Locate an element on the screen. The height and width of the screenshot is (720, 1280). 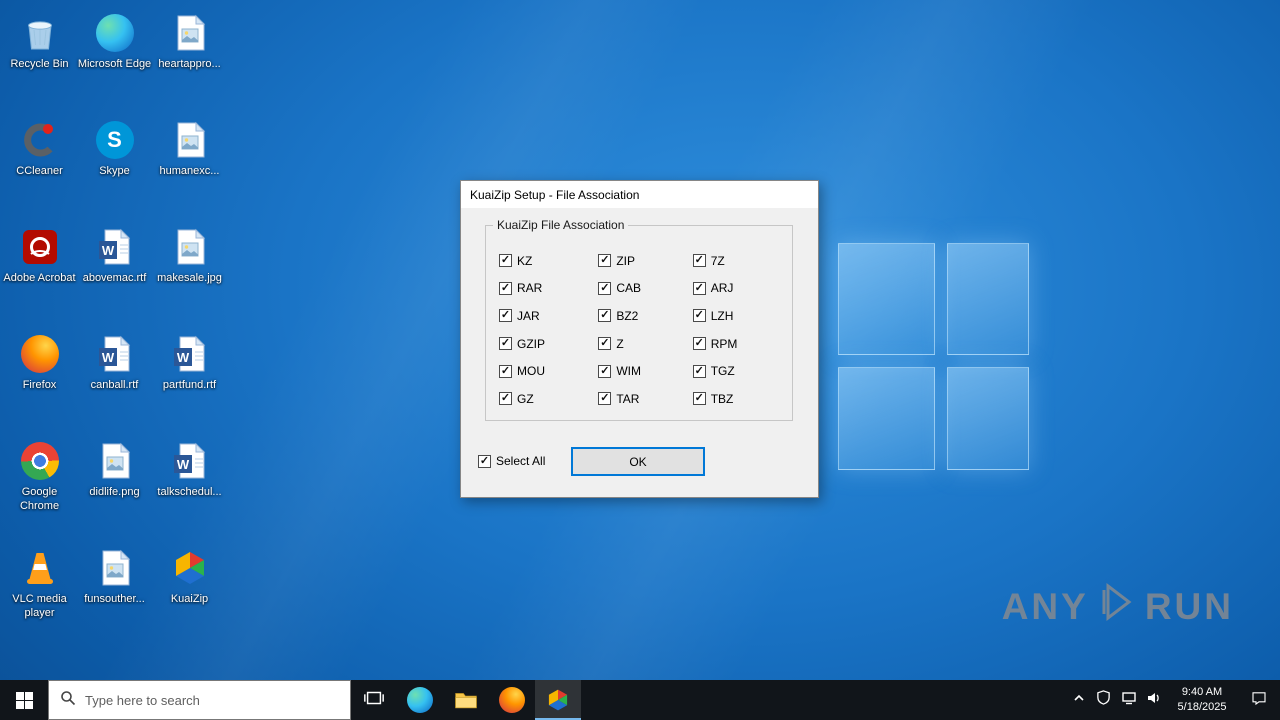
checkbox-lzh: ✓ LZH is located at coordinates (742, 316).